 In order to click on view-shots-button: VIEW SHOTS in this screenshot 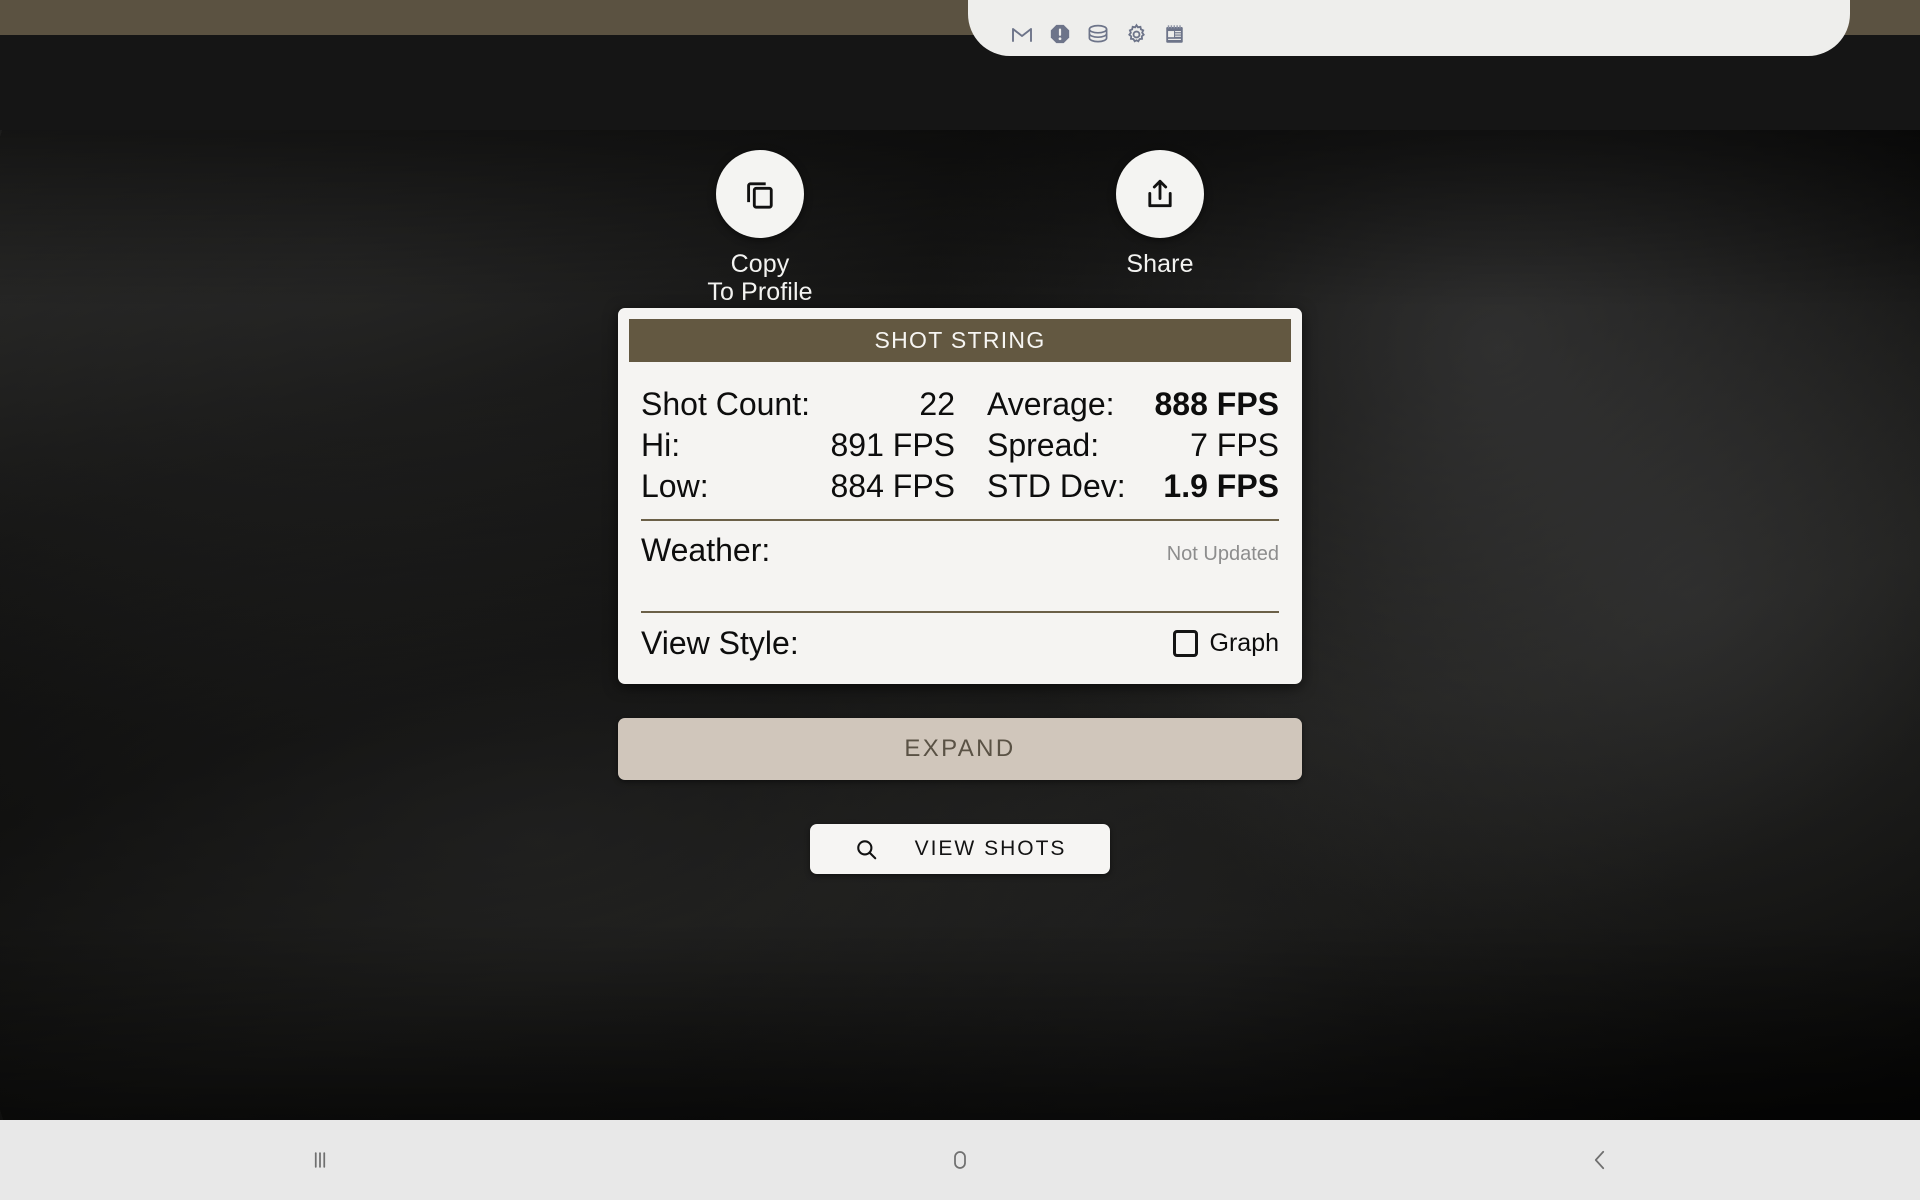, I will do `click(960, 849)`.